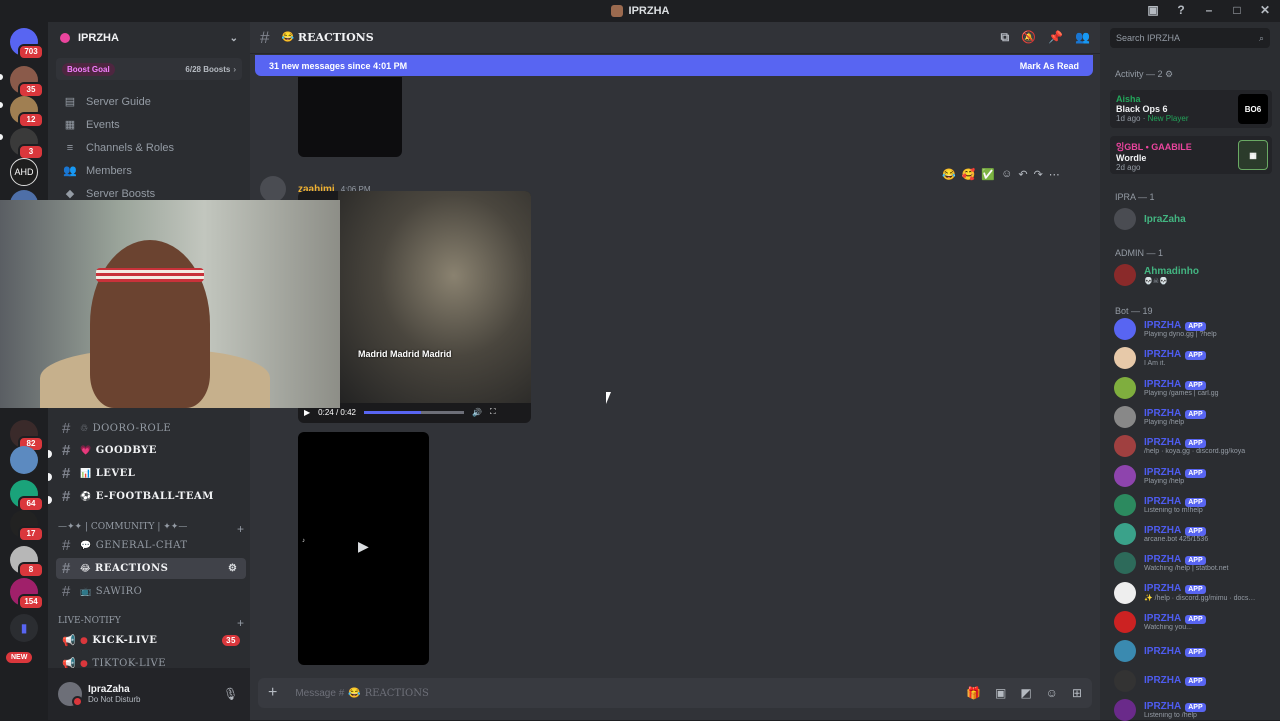 Image resolution: width=1280 pixels, height=721 pixels. What do you see at coordinates (1000, 693) in the screenshot?
I see `gif-icon: ▣` at bounding box center [1000, 693].